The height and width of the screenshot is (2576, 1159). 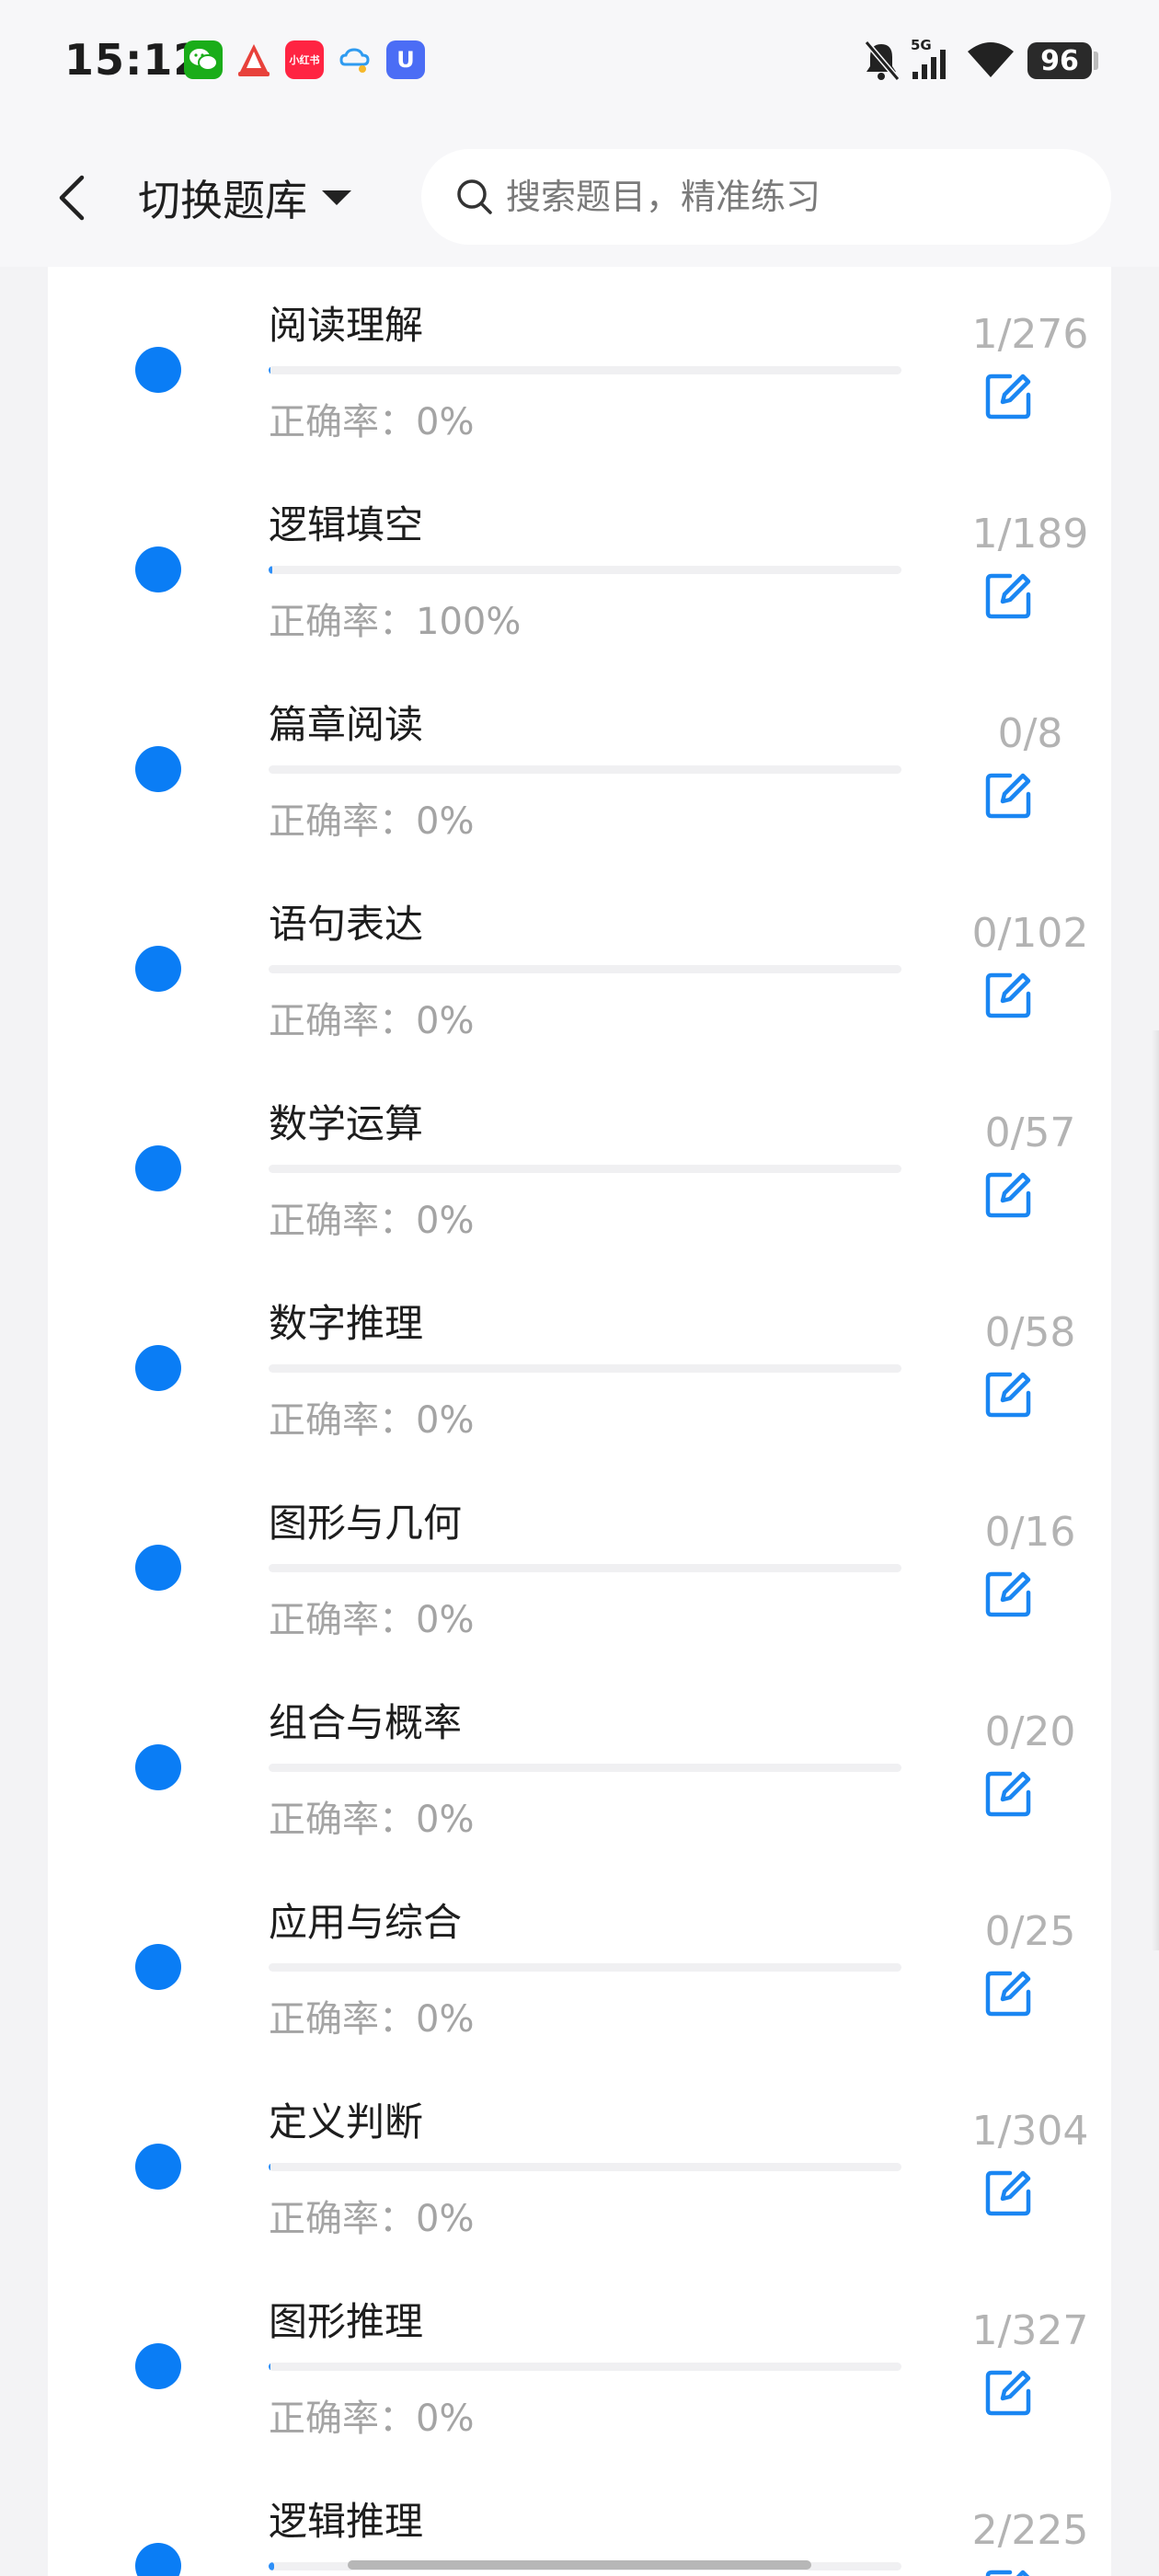 I want to click on list-item: 数字推理 正确率：0% 0/58, so click(x=579, y=1365).